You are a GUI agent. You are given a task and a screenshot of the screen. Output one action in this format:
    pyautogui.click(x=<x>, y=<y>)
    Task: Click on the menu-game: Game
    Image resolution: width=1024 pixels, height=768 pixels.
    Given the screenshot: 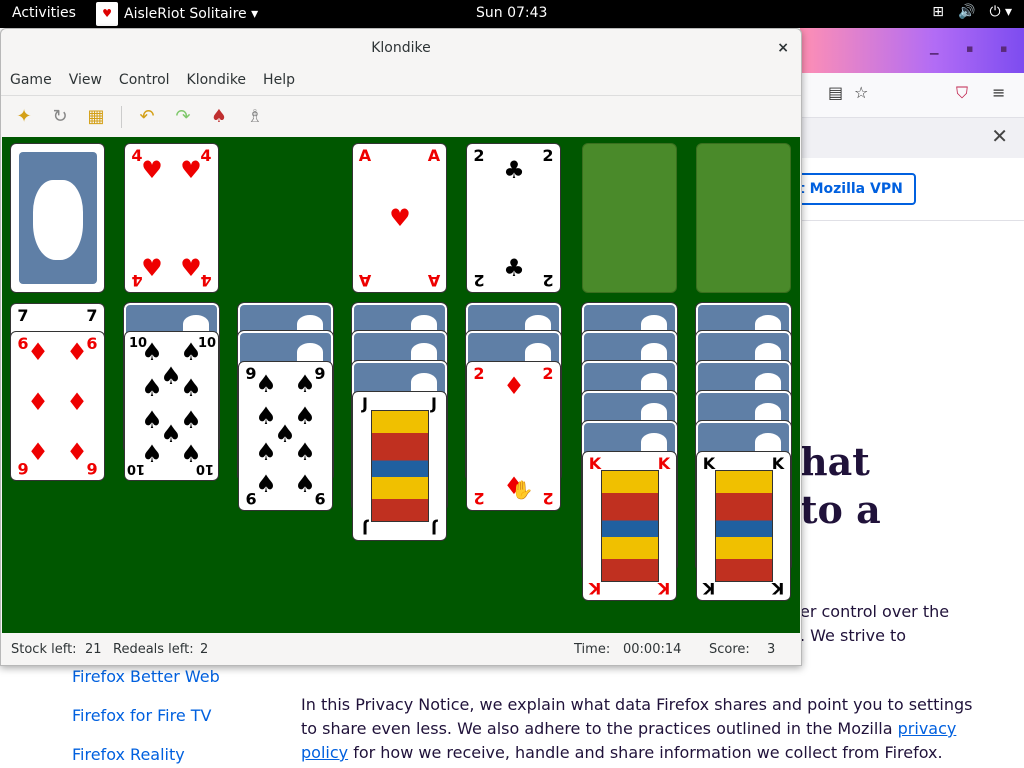 What is the action you would take?
    pyautogui.click(x=30, y=81)
    